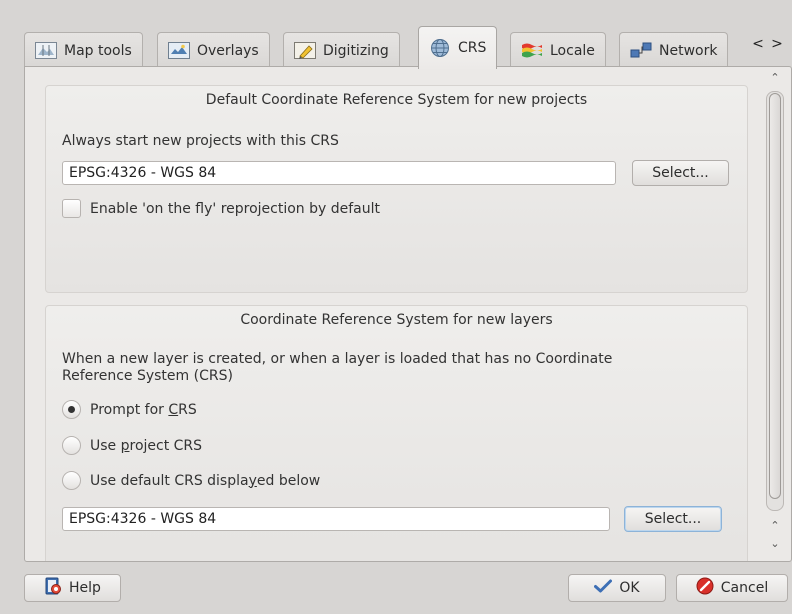  Describe the element at coordinates (179, 51) in the screenshot. I see `overlays-icon` at that location.